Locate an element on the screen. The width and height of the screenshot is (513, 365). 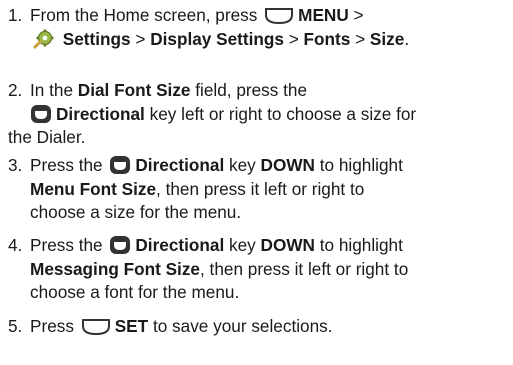
step-text: key left or right to choose a size for is located at coordinates (283, 113).